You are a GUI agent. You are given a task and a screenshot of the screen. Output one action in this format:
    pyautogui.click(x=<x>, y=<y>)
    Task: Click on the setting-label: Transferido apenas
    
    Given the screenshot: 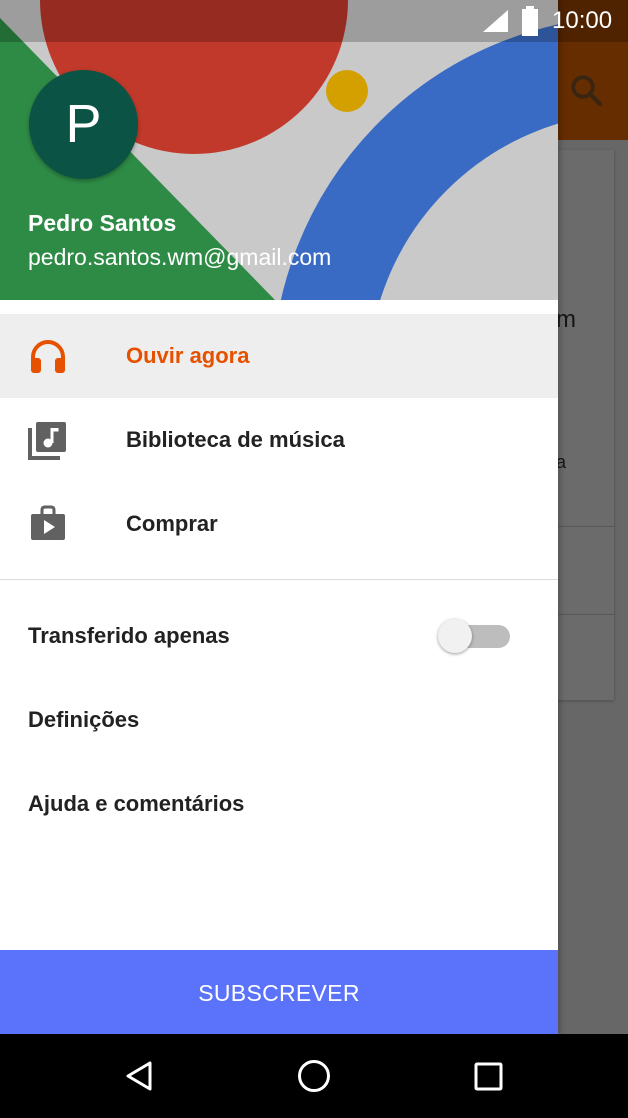 What is the action you would take?
    pyautogui.click(x=129, y=635)
    